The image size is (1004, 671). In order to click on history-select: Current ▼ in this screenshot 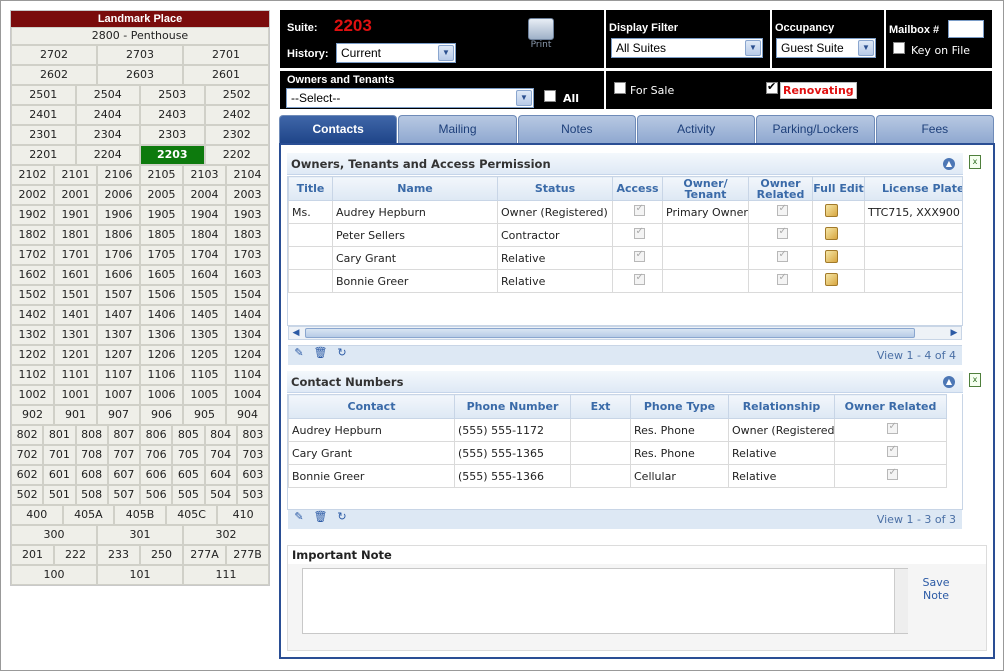, I will do `click(396, 53)`.